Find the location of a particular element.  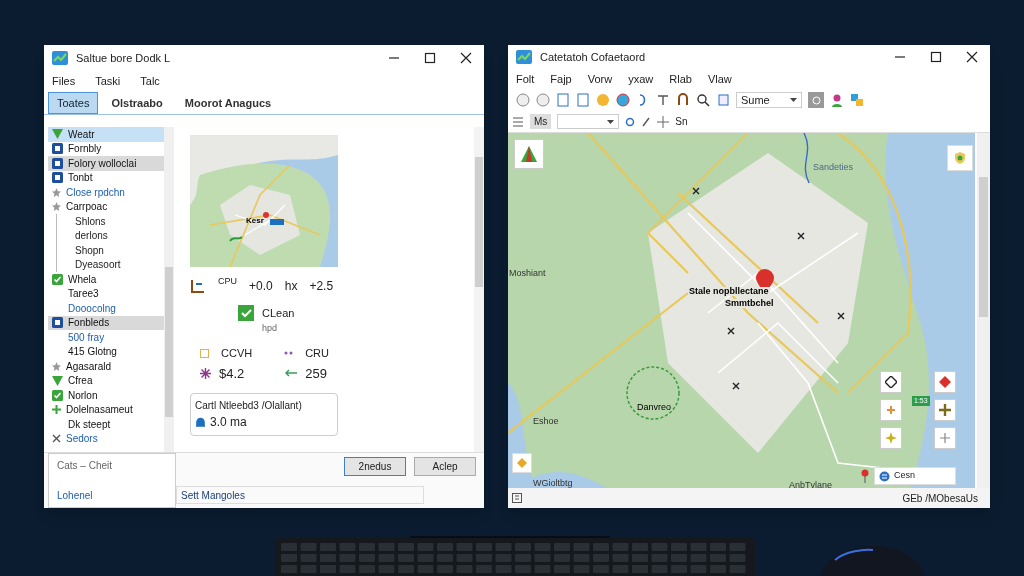

ring-icon is located at coordinates (630, 121).